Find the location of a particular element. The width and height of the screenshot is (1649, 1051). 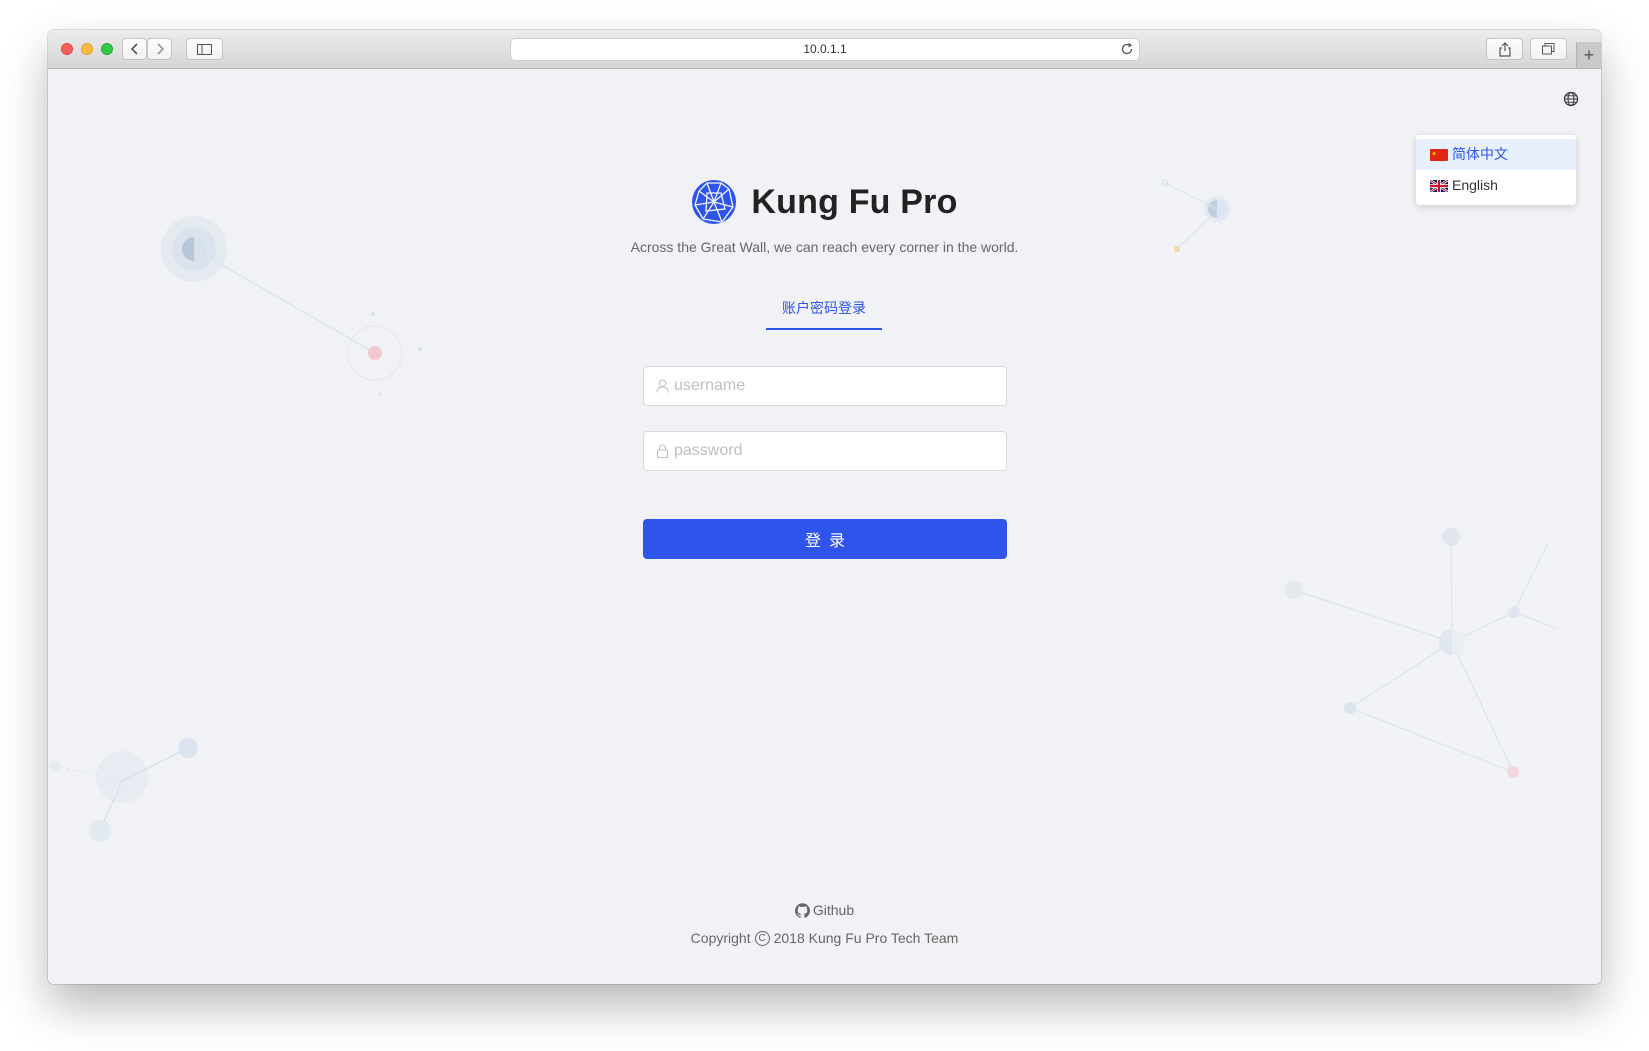

chevron-left-icon is located at coordinates (134, 49).